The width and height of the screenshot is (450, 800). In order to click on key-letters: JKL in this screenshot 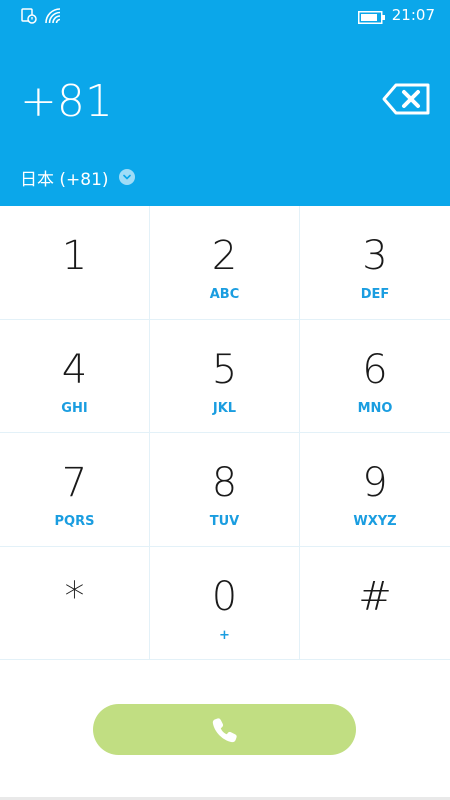, I will do `click(224, 408)`.